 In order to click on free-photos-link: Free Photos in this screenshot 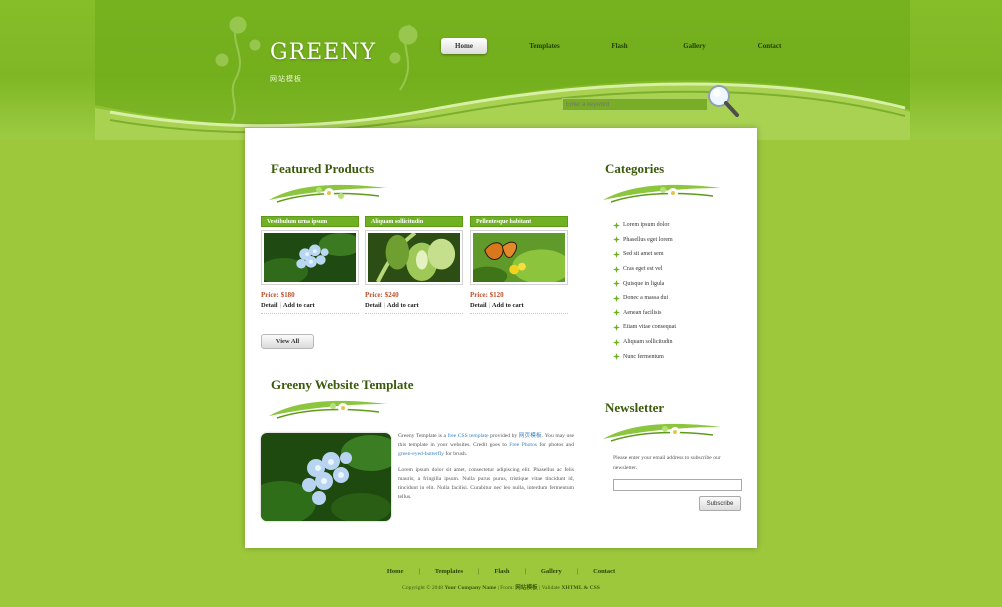, I will do `click(523, 445)`.